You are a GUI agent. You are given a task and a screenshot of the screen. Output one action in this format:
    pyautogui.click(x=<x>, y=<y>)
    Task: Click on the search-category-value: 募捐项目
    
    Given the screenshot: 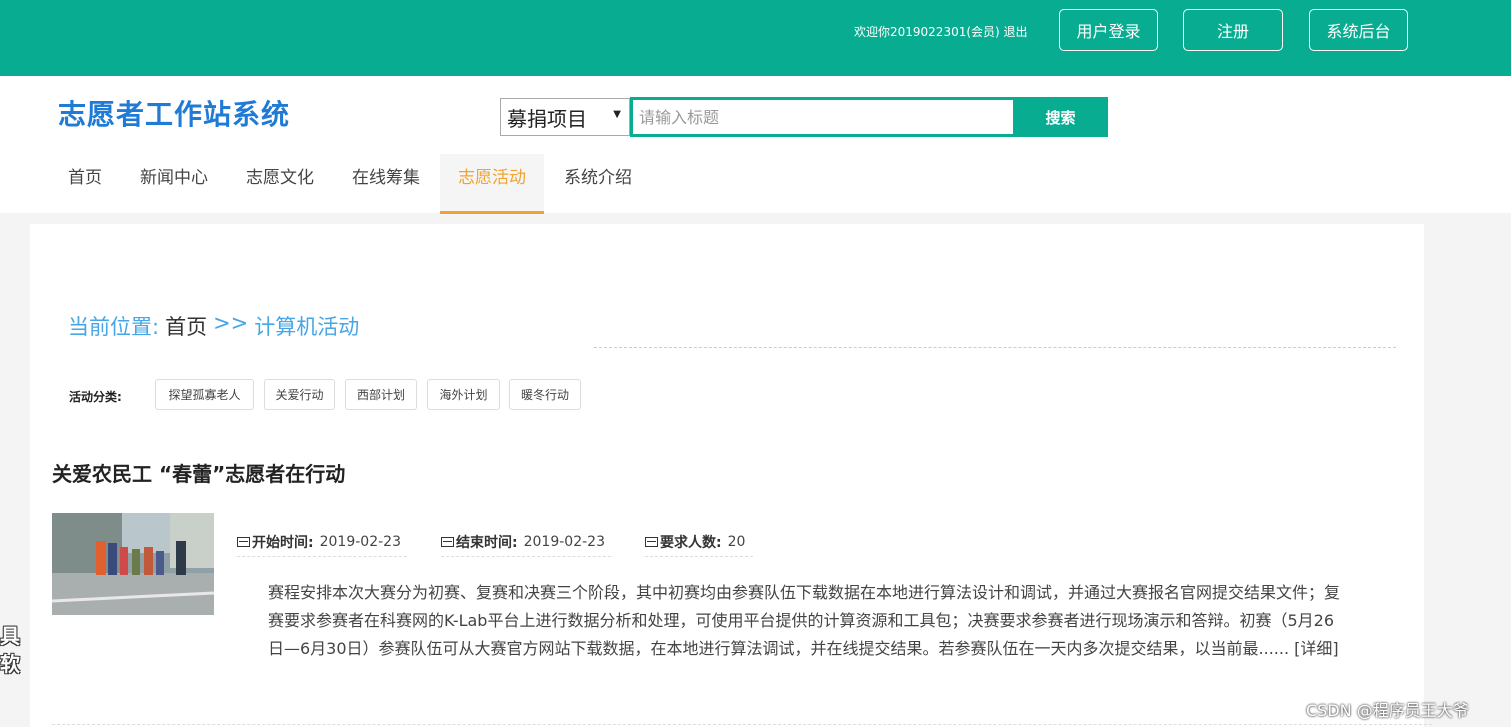 What is the action you would take?
    pyautogui.click(x=547, y=118)
    